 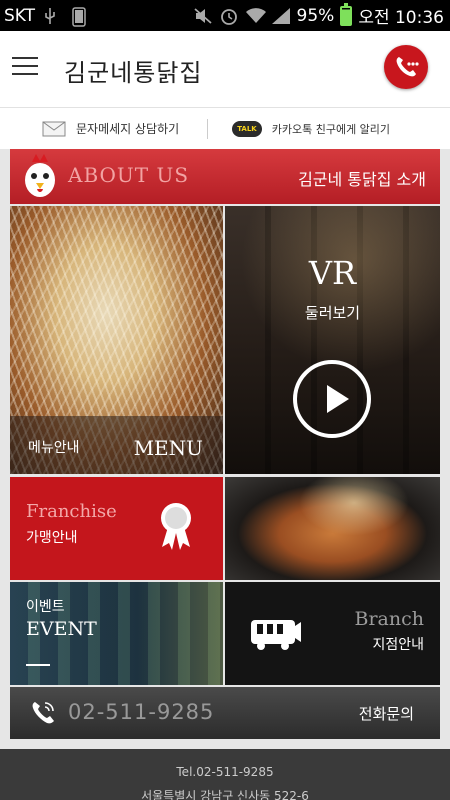 I want to click on subbar-divider, so click(x=208, y=128).